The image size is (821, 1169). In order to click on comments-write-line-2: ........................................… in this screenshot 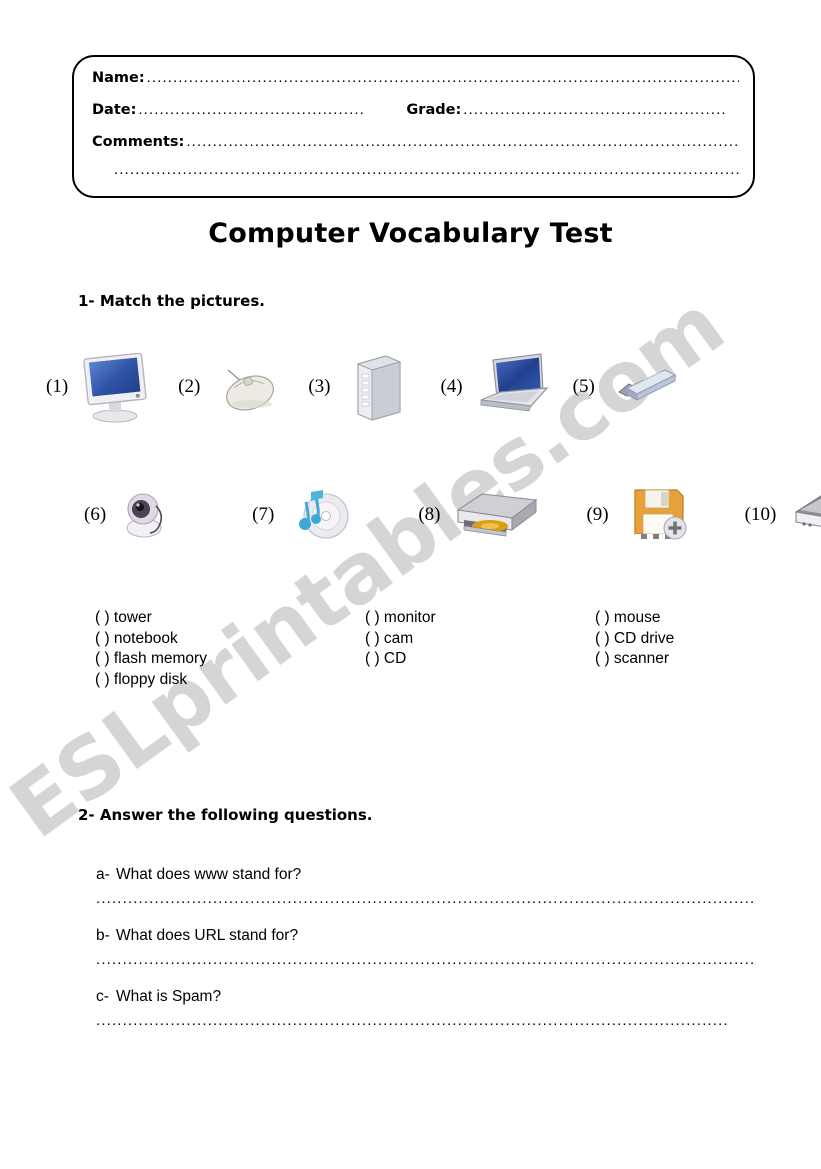, I will do `click(426, 169)`.